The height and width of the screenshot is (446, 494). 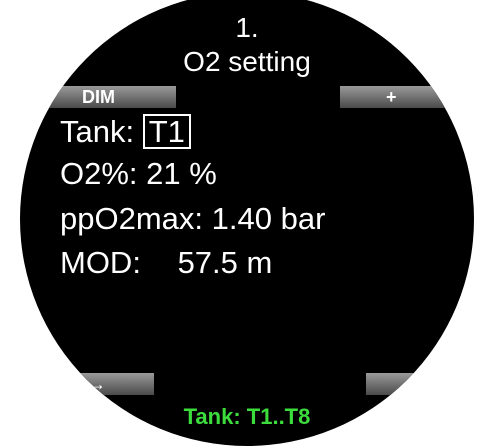 I want to click on mod-row: MOD: 57.5 m, so click(x=166, y=262).